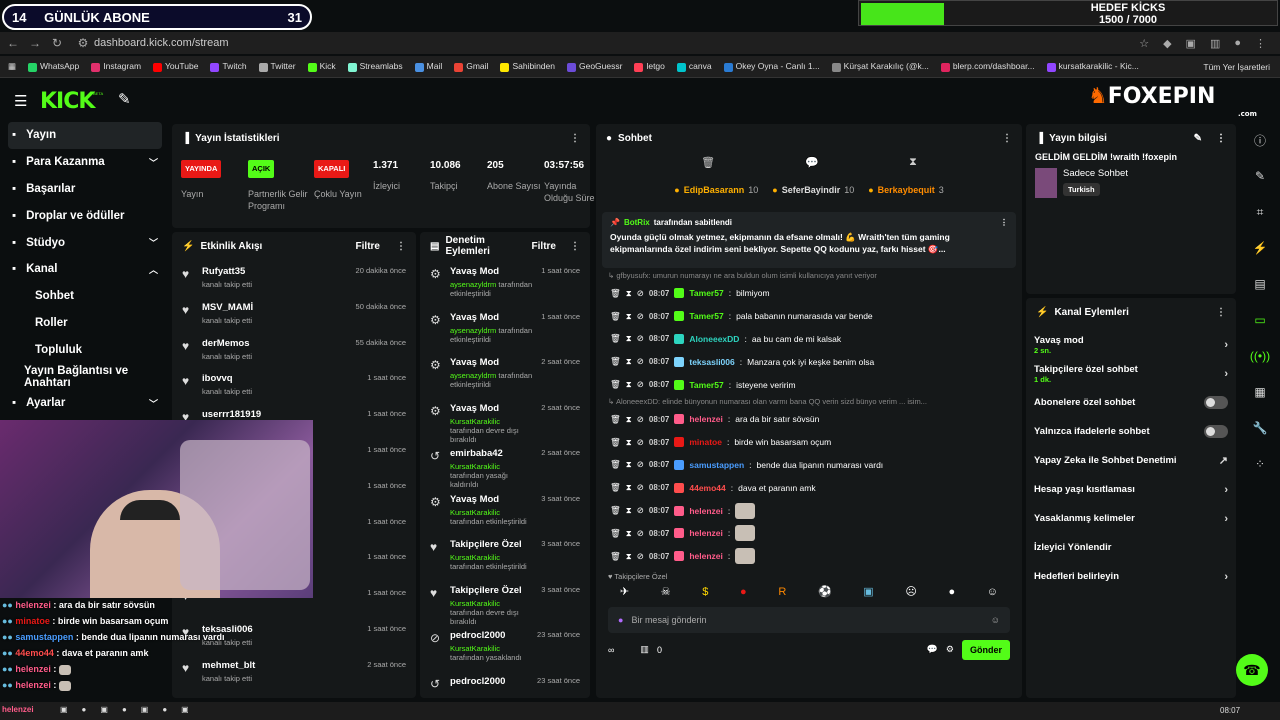 The height and width of the screenshot is (720, 1280). What do you see at coordinates (228, 66) in the screenshot?
I see `bookmark-item: Twitch` at bounding box center [228, 66].